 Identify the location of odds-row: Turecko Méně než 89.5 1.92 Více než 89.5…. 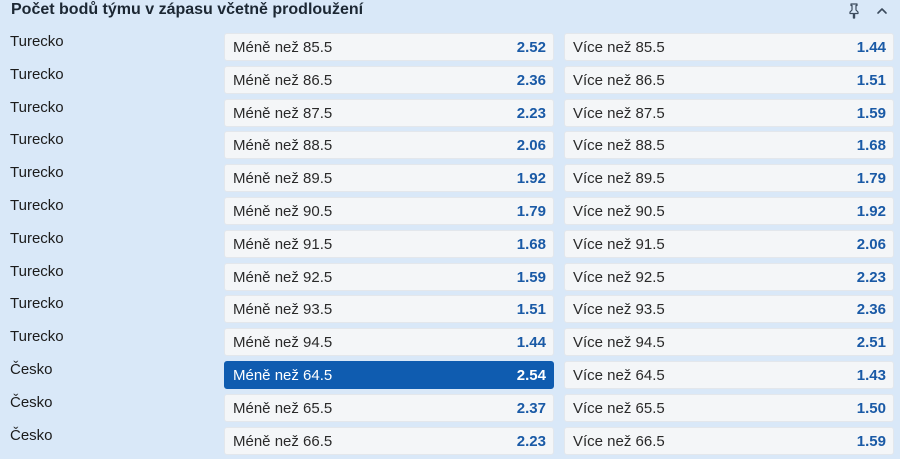
(450, 180).